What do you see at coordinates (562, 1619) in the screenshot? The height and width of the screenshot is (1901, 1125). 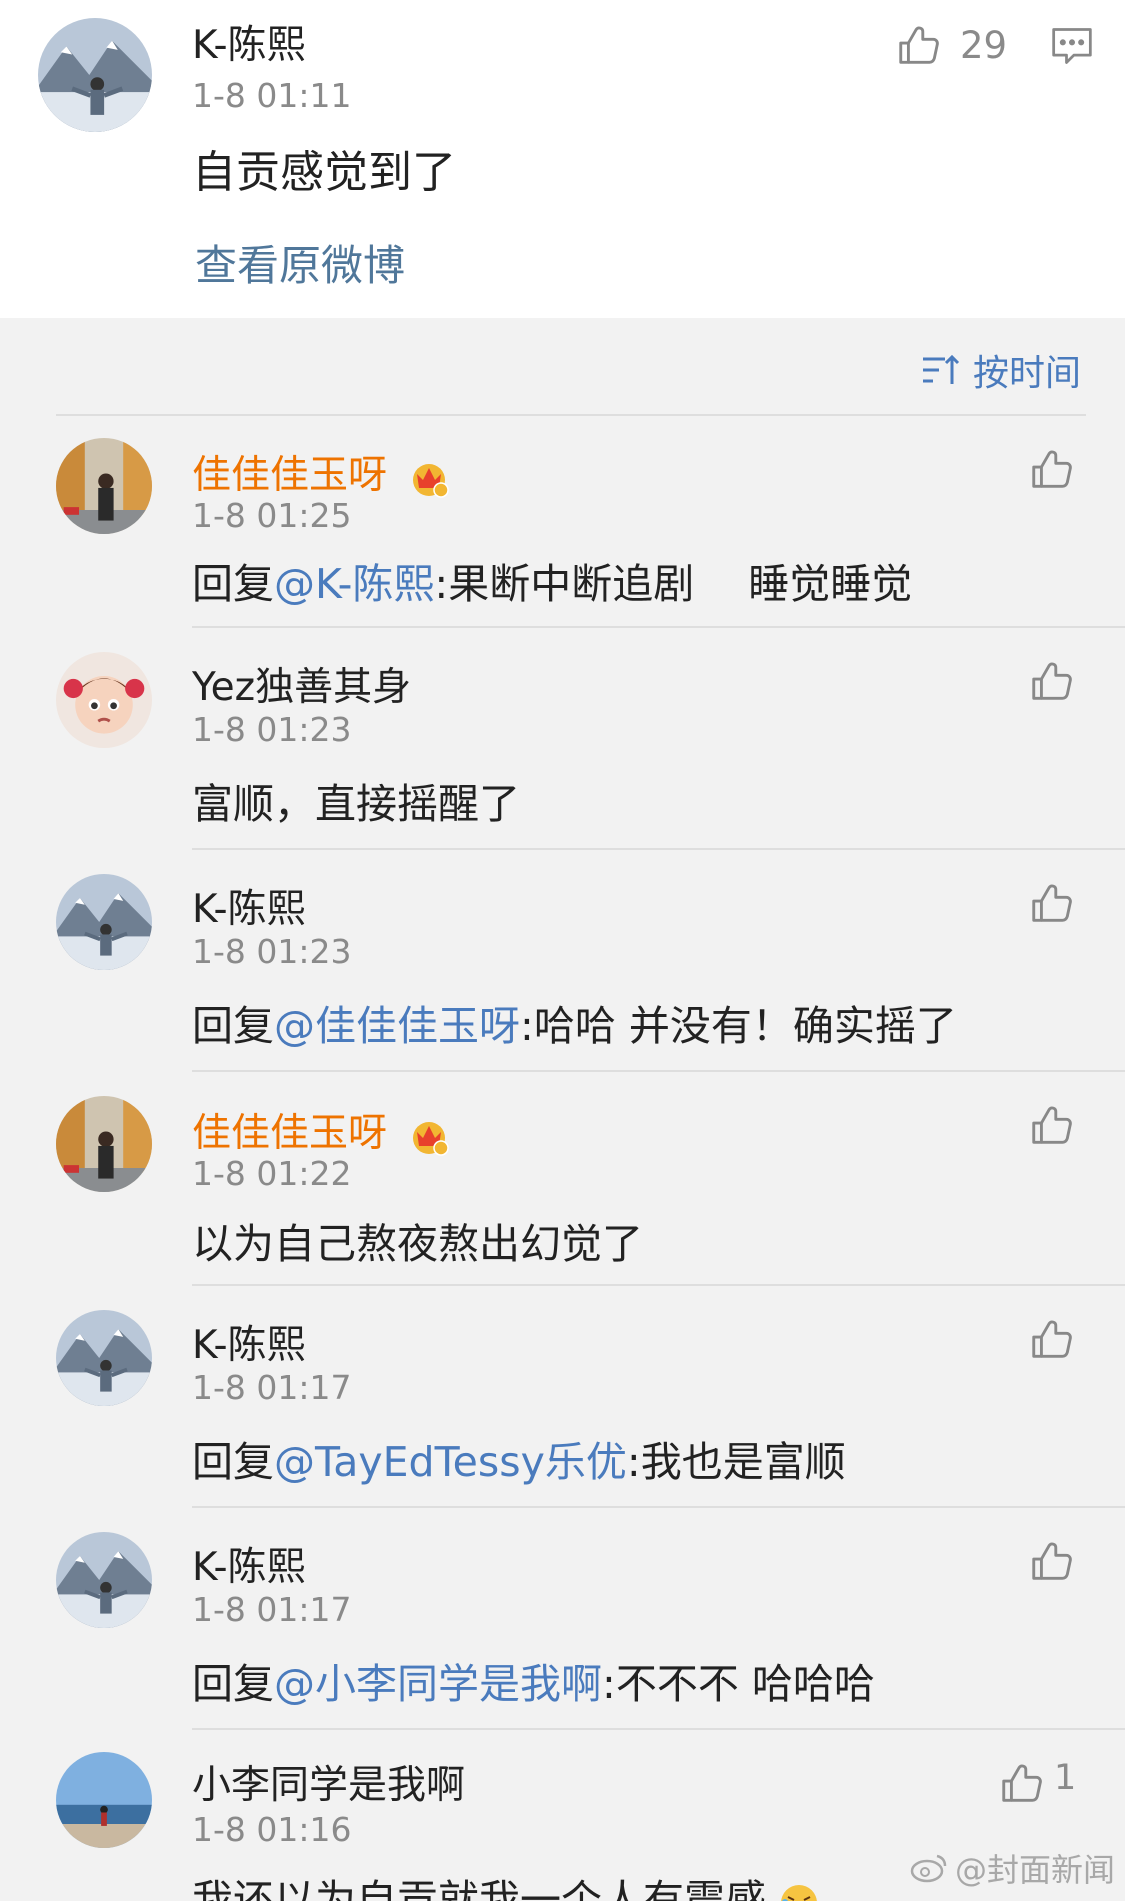 I see `comment-item: K-陈熙 1-8 01:17 回复@小李同学是我啊:不不不 哈哈哈` at bounding box center [562, 1619].